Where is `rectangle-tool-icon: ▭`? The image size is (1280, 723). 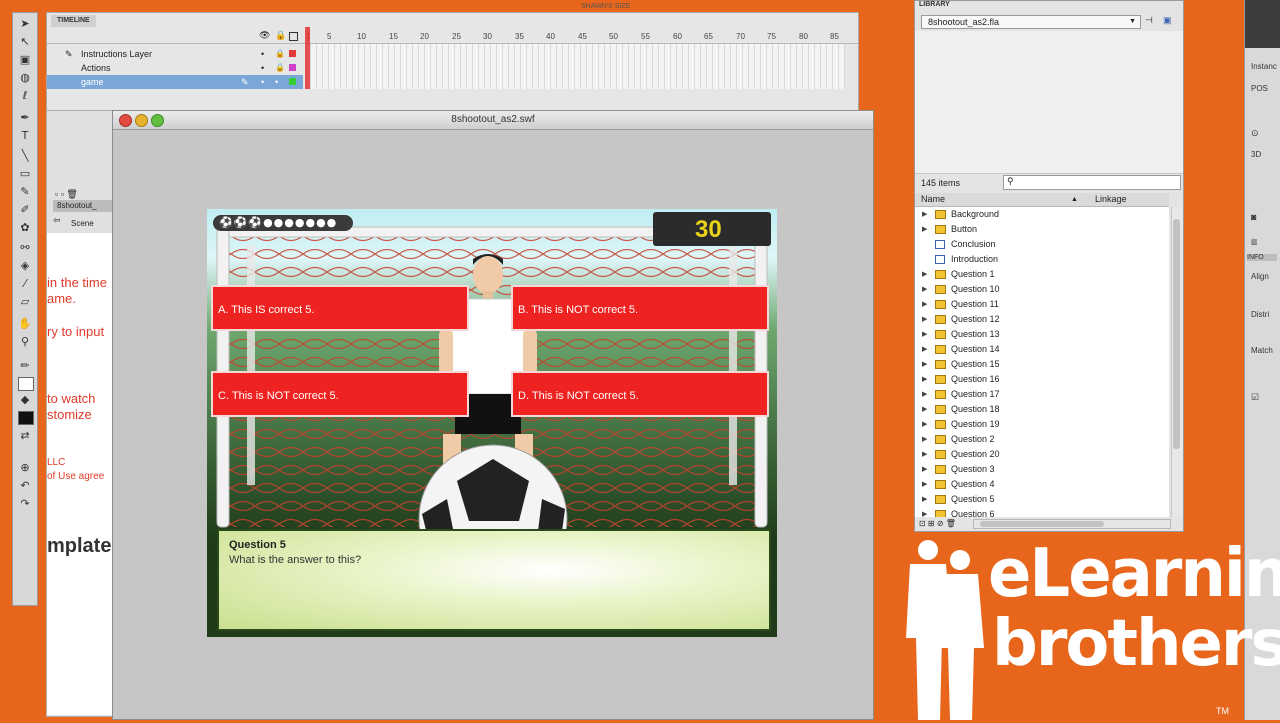
rectangle-tool-icon: ▭ is located at coordinates (25, 174).